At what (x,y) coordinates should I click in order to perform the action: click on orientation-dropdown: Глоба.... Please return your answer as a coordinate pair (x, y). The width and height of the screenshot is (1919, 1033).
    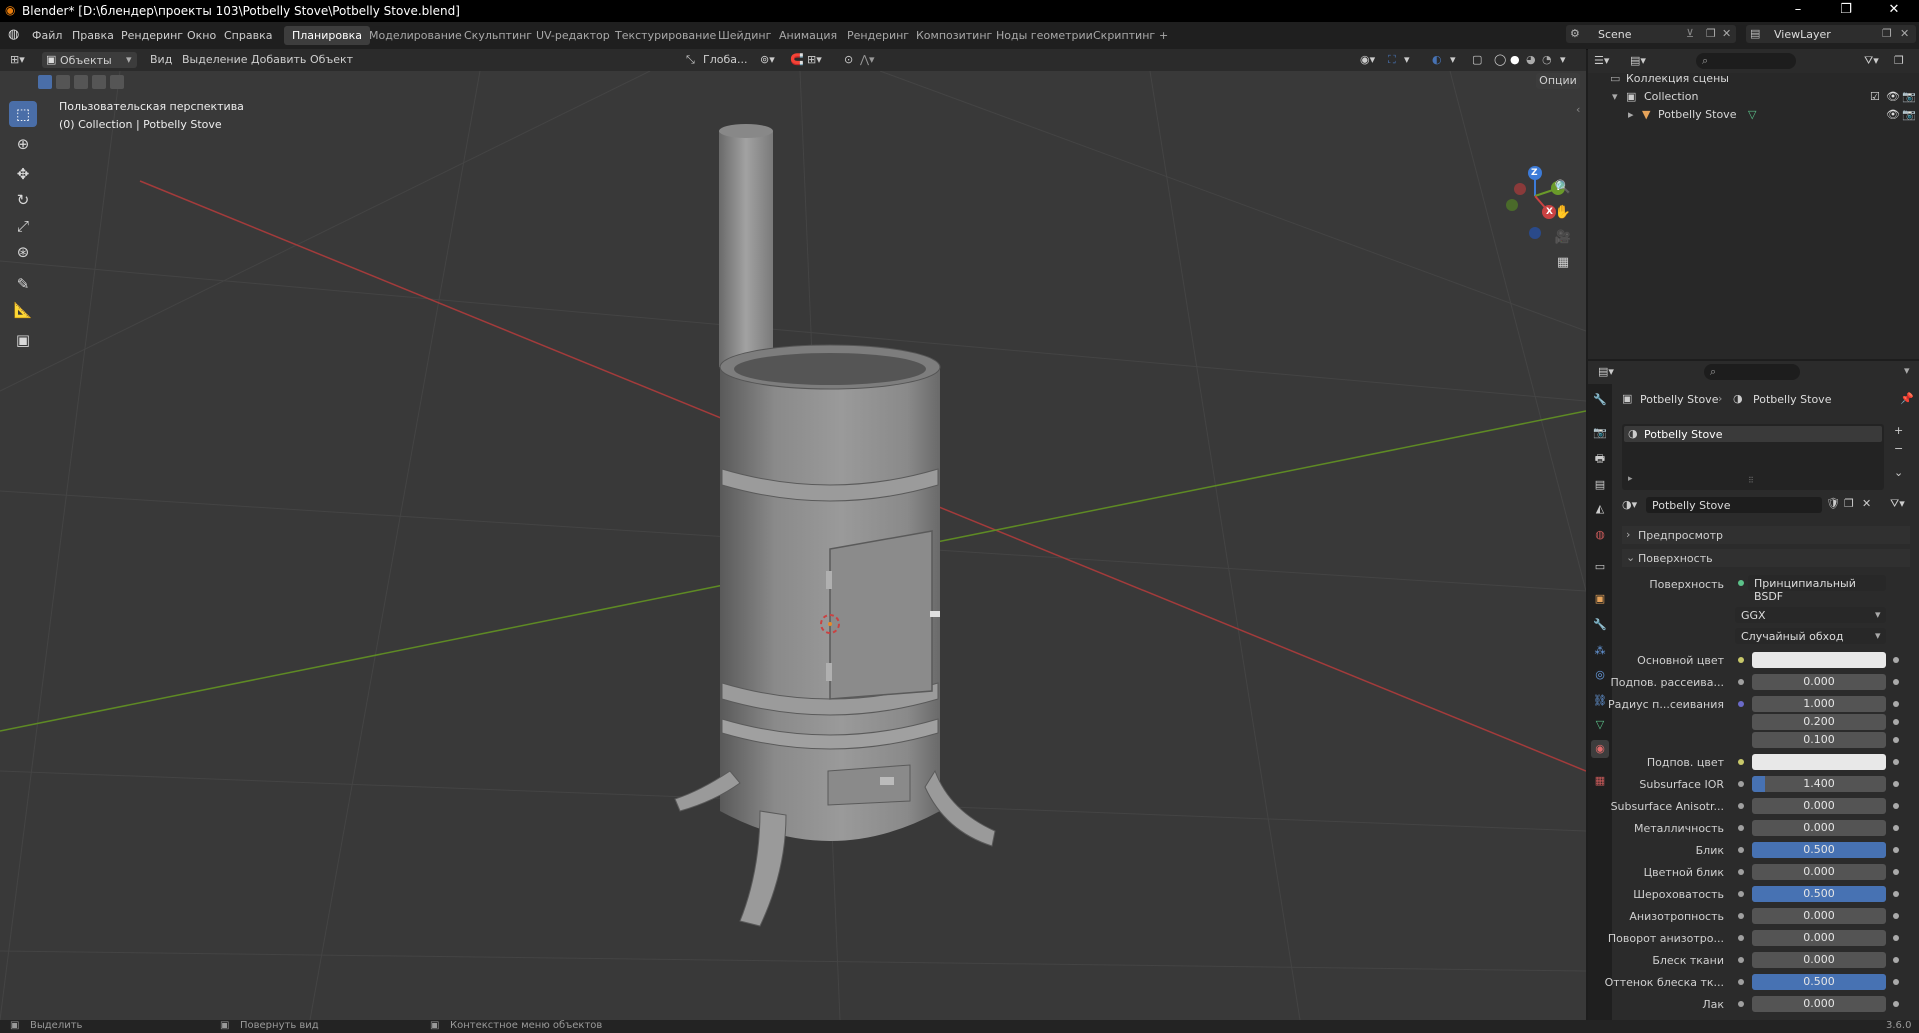
    Looking at the image, I should click on (725, 60).